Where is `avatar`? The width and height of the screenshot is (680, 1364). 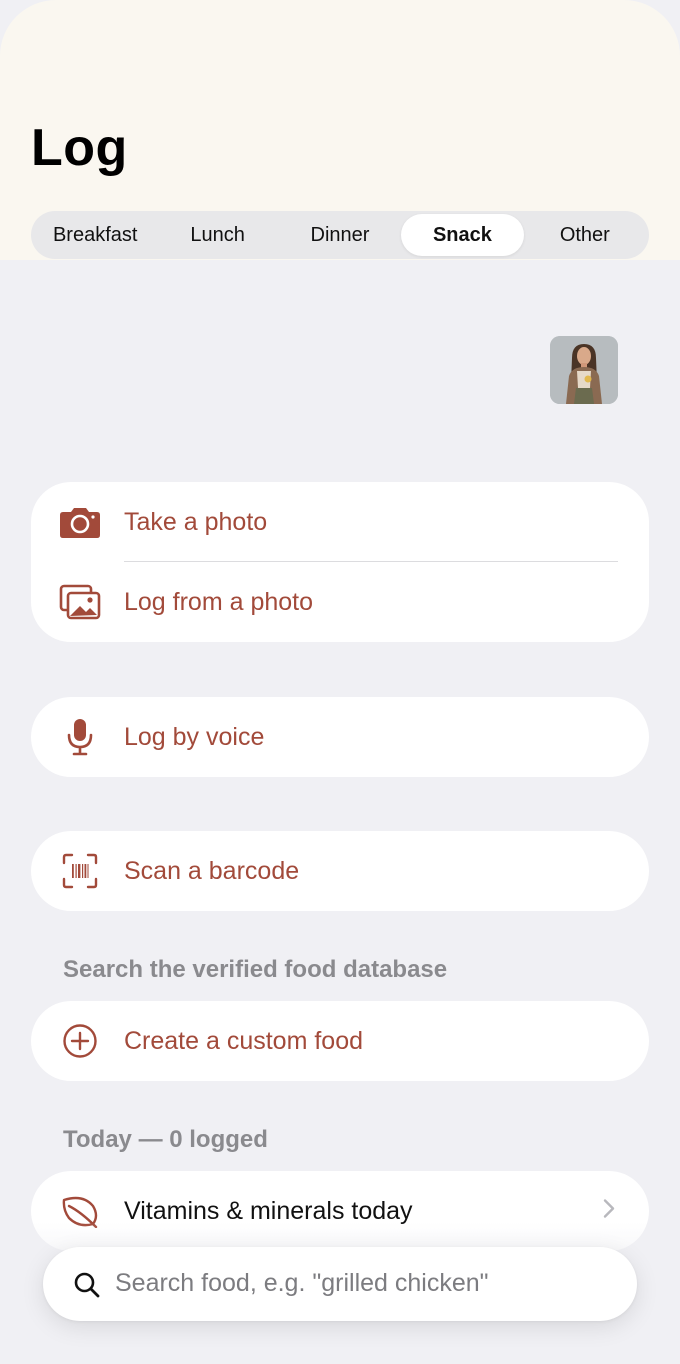
avatar is located at coordinates (584, 370).